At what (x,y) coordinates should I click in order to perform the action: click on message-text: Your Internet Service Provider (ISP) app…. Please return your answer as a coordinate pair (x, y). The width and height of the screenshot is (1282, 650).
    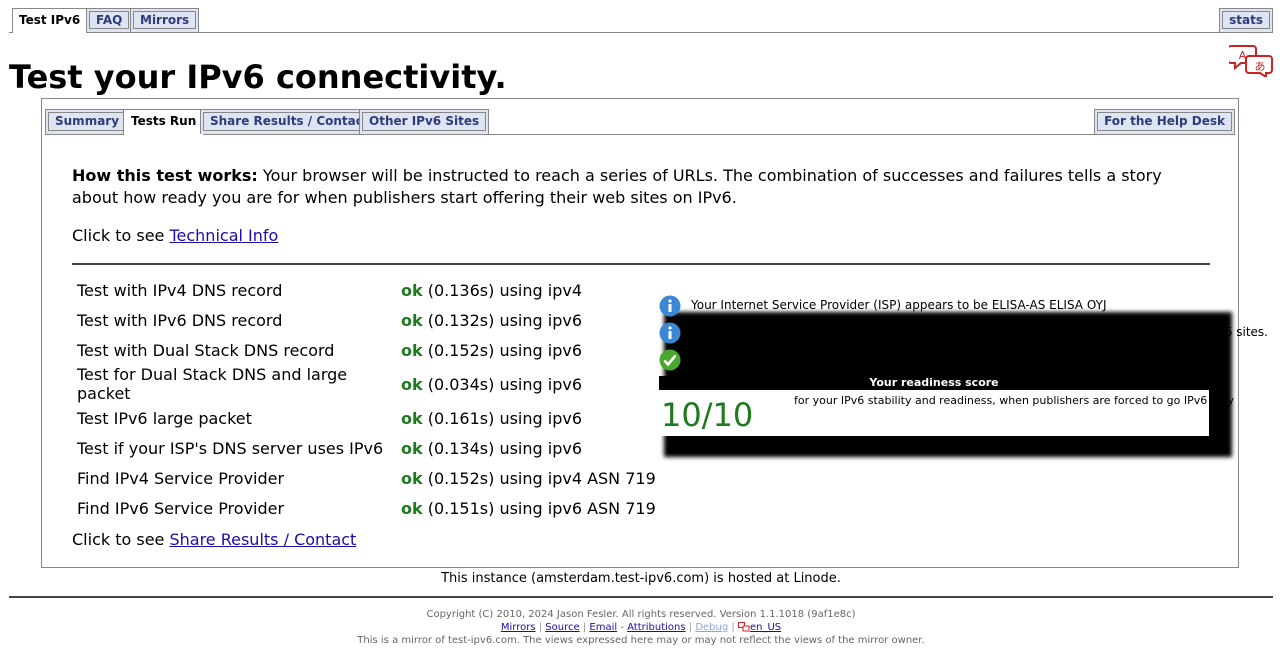
    Looking at the image, I should click on (899, 305).